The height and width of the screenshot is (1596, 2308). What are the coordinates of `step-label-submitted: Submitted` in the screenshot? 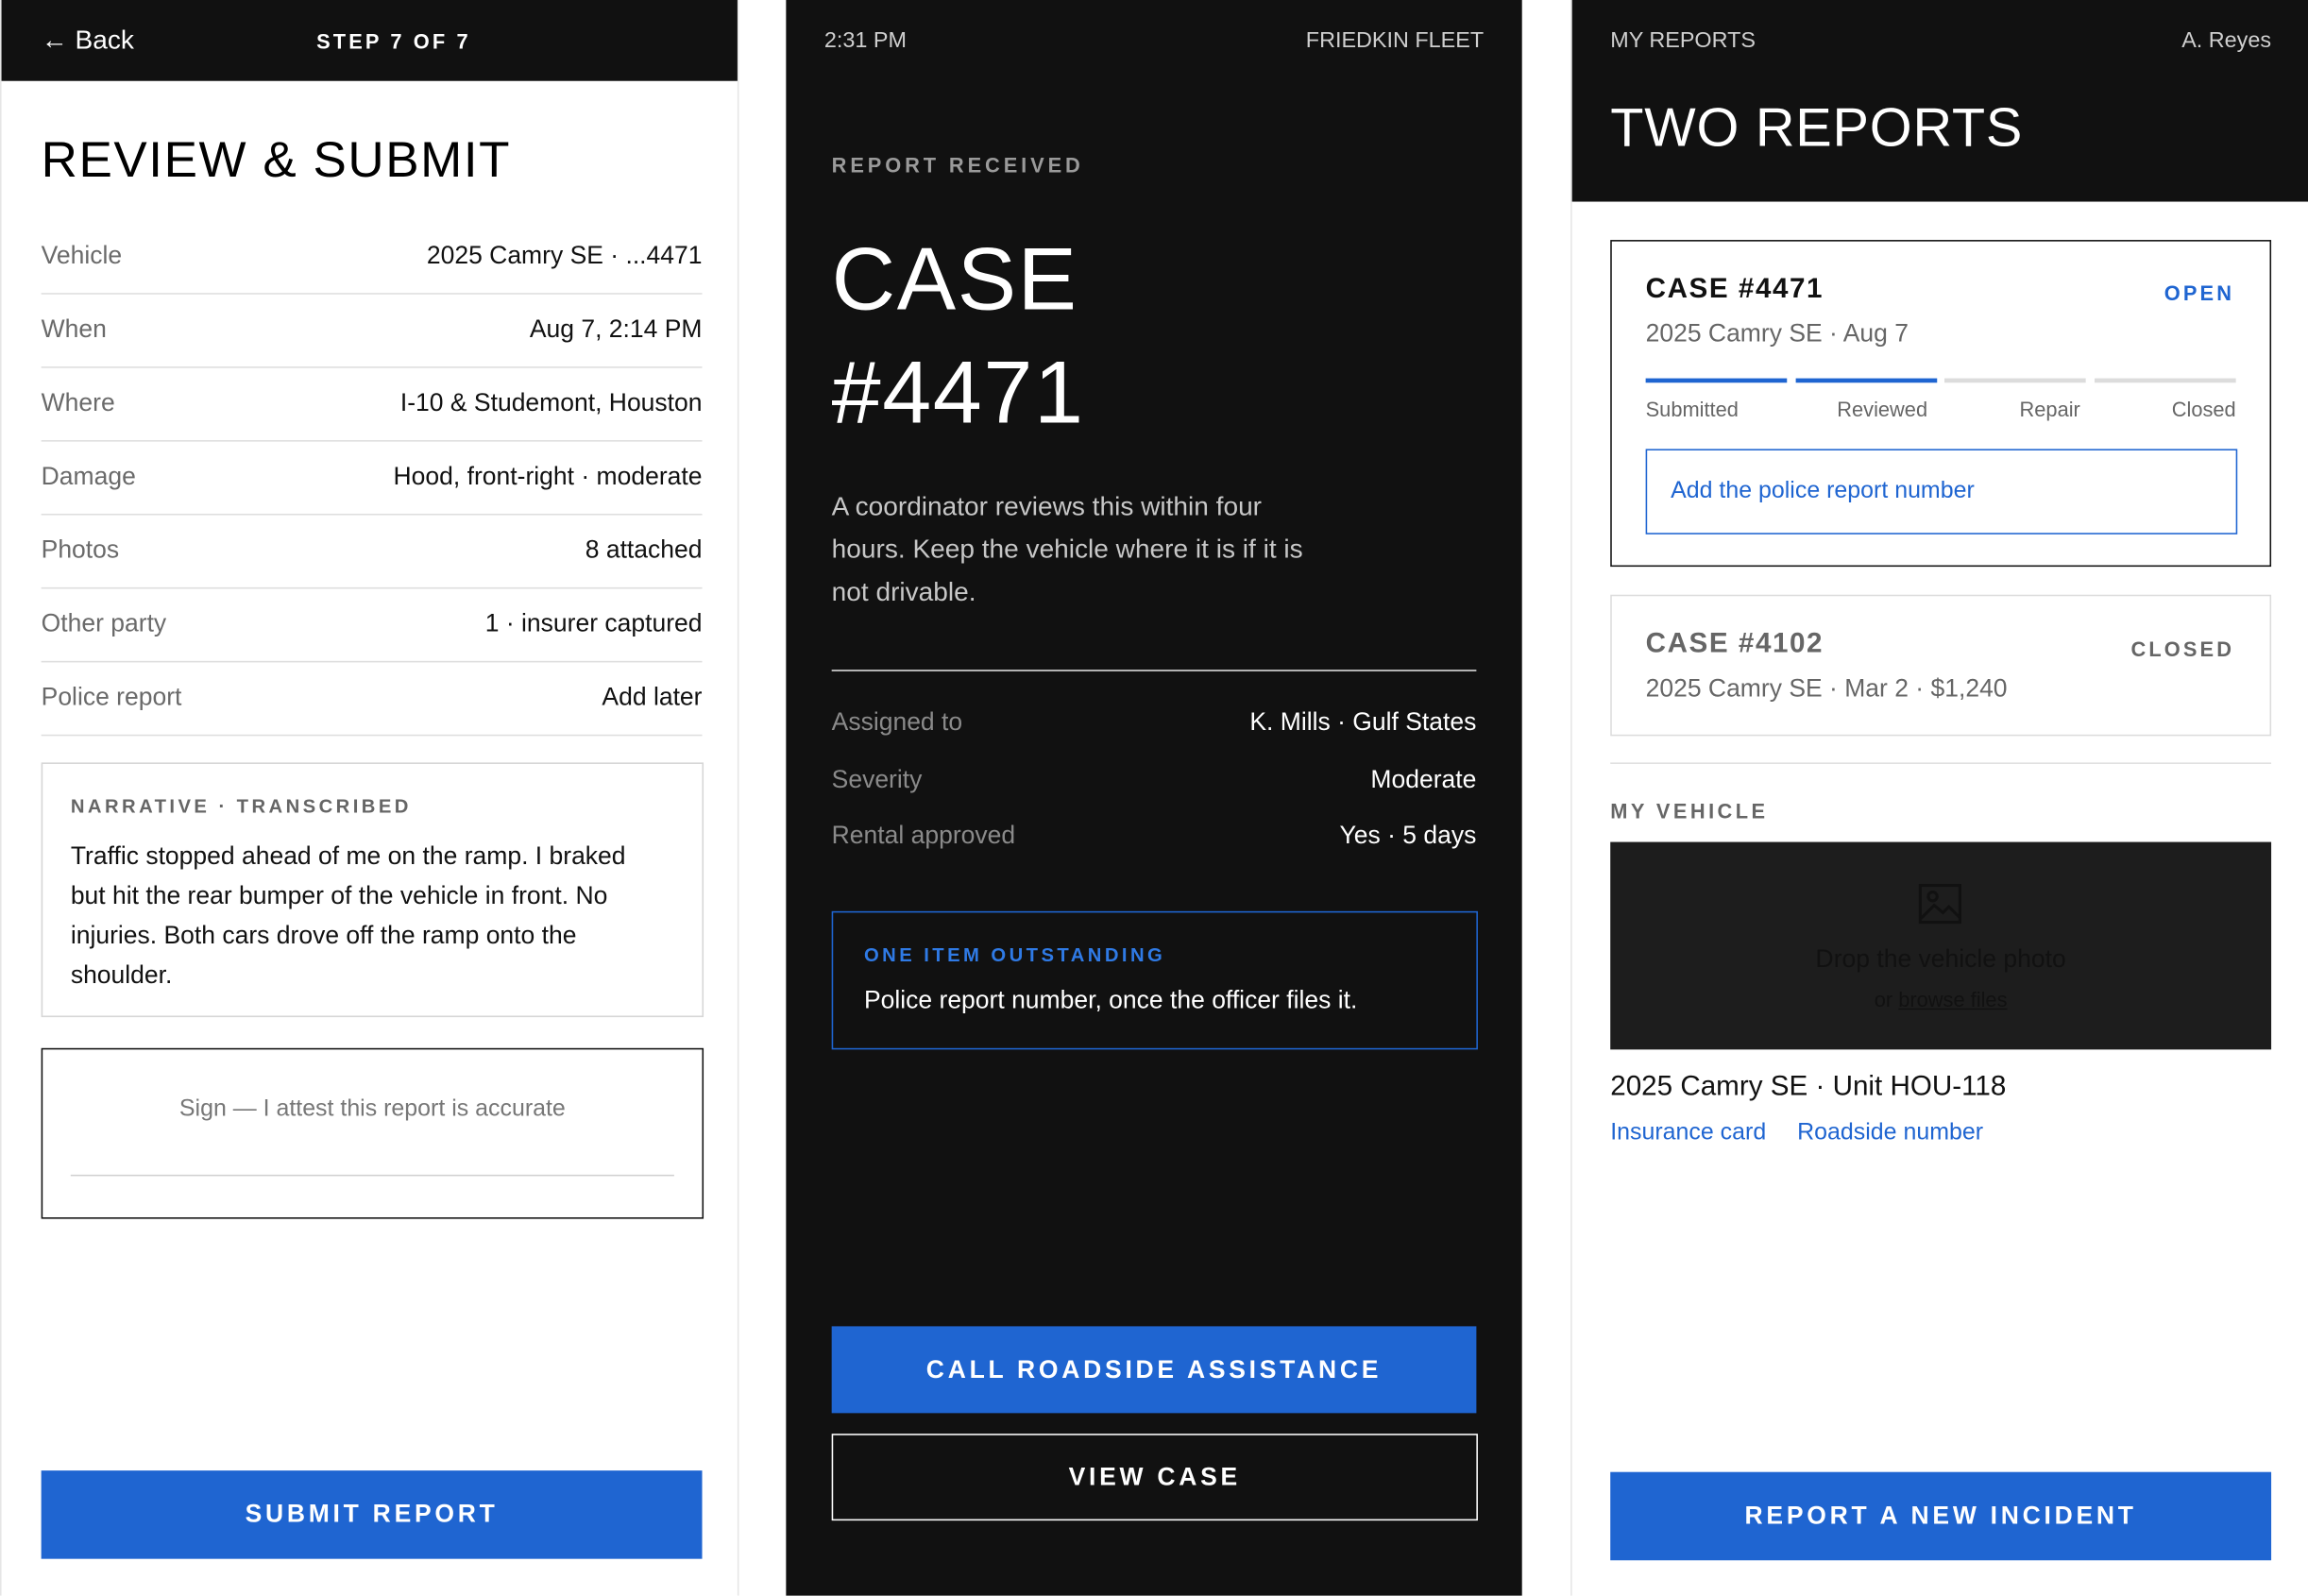 It's located at (1692, 409).